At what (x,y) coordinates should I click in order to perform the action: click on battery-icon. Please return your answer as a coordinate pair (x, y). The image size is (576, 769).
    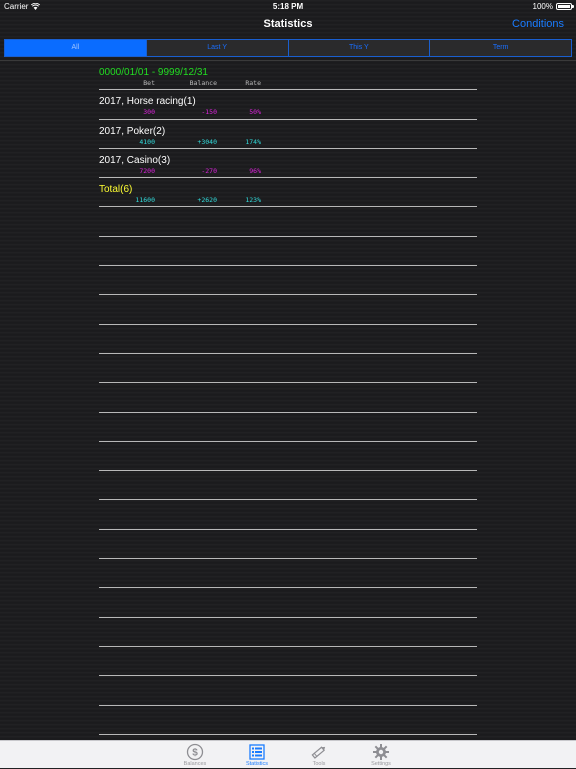
    Looking at the image, I should click on (565, 6).